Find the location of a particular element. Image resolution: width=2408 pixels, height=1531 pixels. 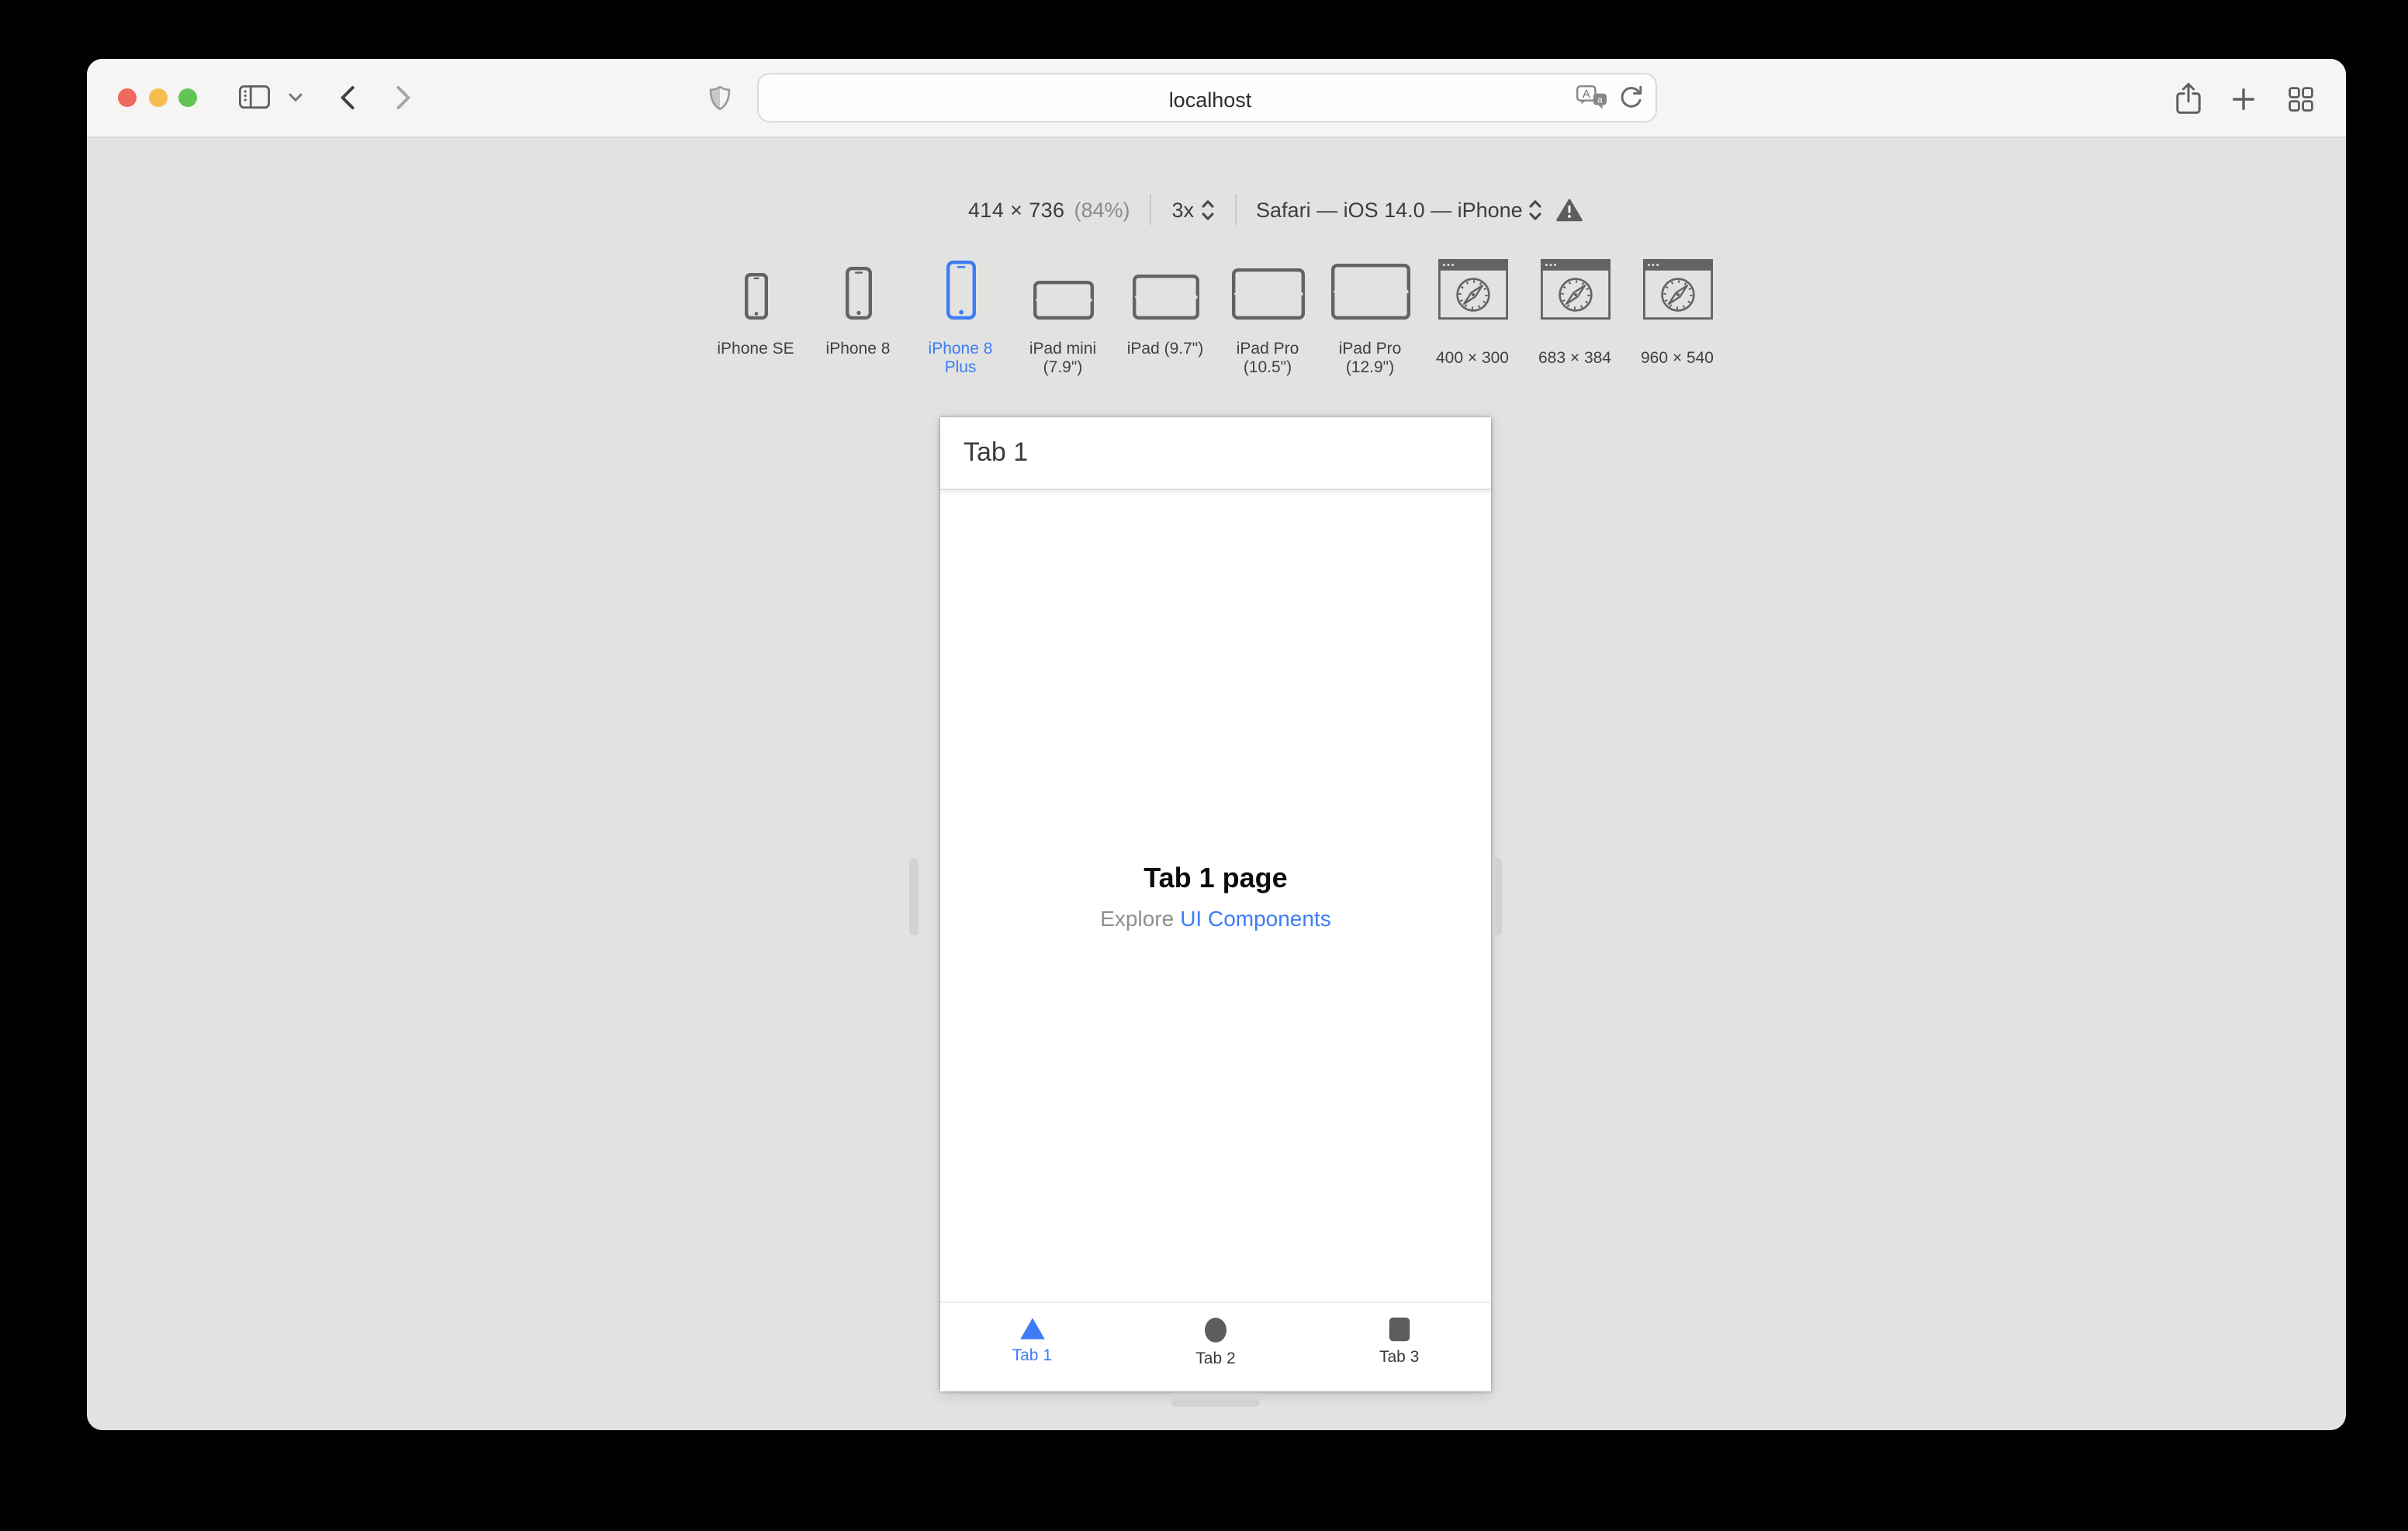

close-button is located at coordinates (128, 97).